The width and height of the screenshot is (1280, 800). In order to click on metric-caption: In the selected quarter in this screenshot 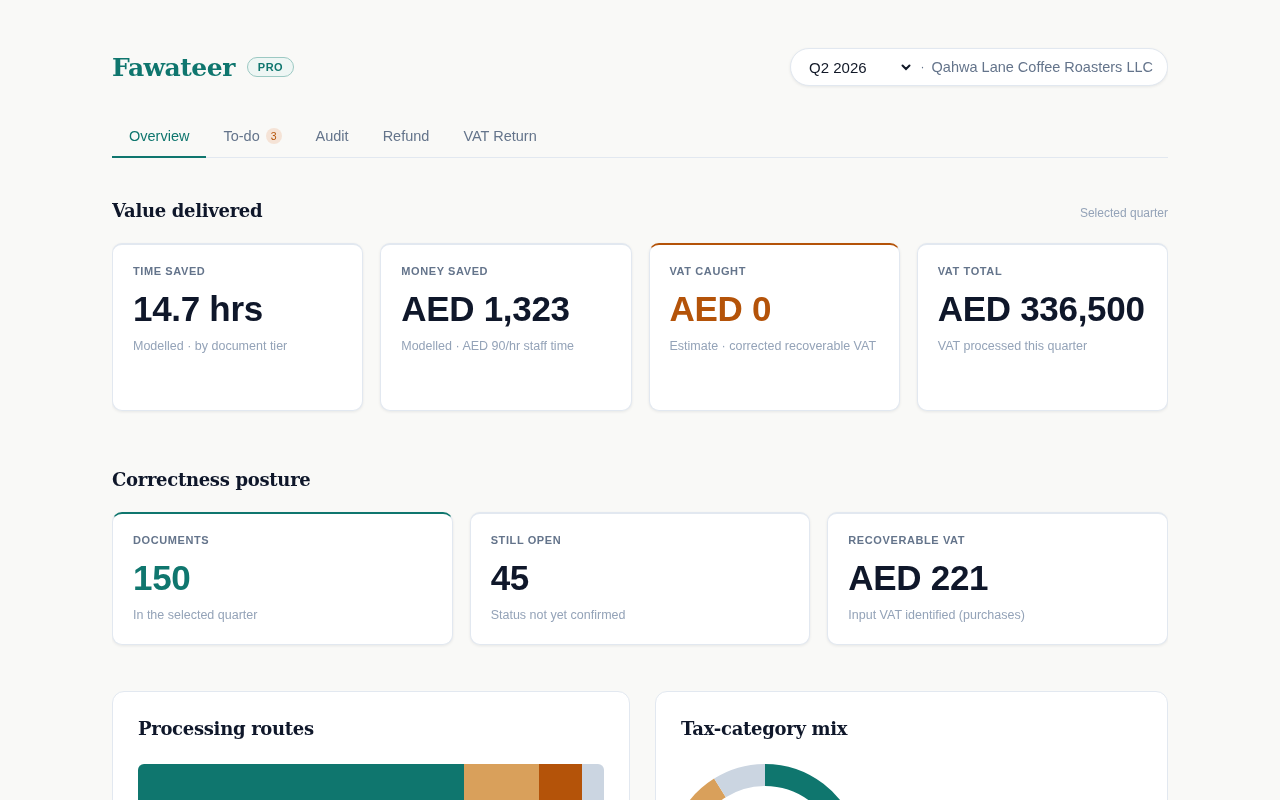, I will do `click(196, 615)`.